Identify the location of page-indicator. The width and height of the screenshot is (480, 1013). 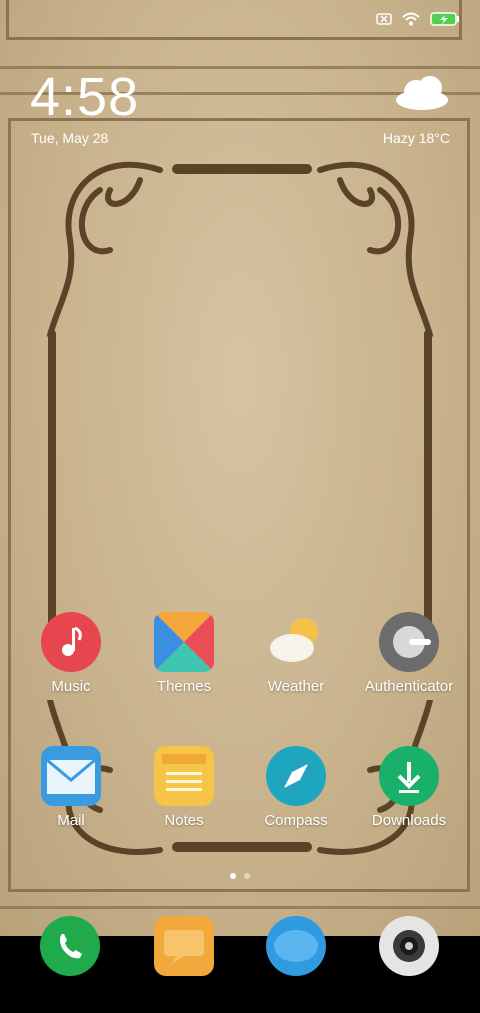
(240, 876).